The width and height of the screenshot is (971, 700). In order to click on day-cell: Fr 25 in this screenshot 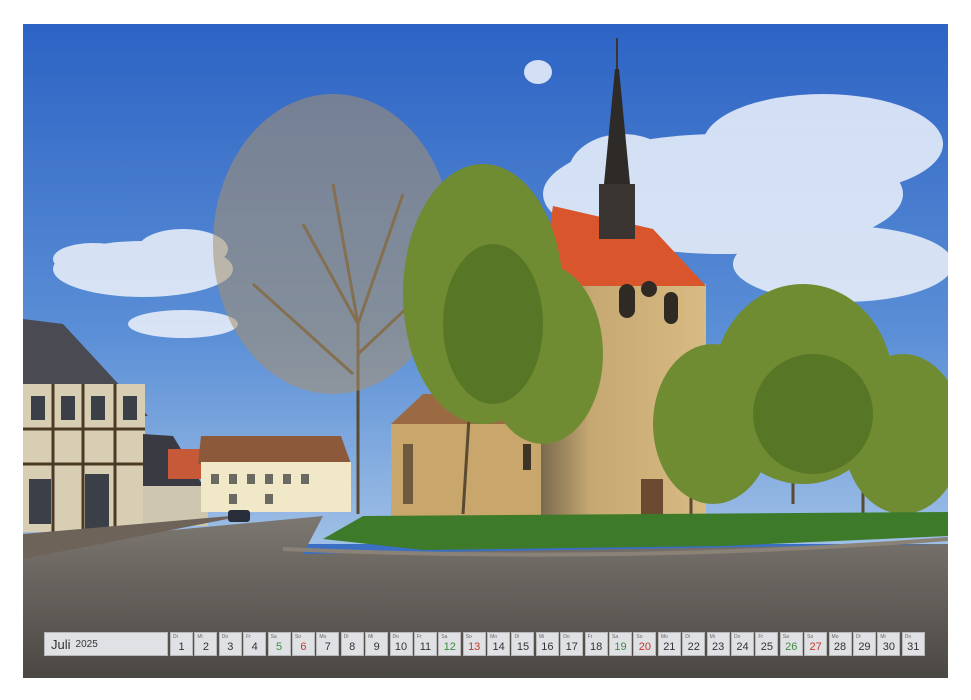, I will do `click(767, 644)`.